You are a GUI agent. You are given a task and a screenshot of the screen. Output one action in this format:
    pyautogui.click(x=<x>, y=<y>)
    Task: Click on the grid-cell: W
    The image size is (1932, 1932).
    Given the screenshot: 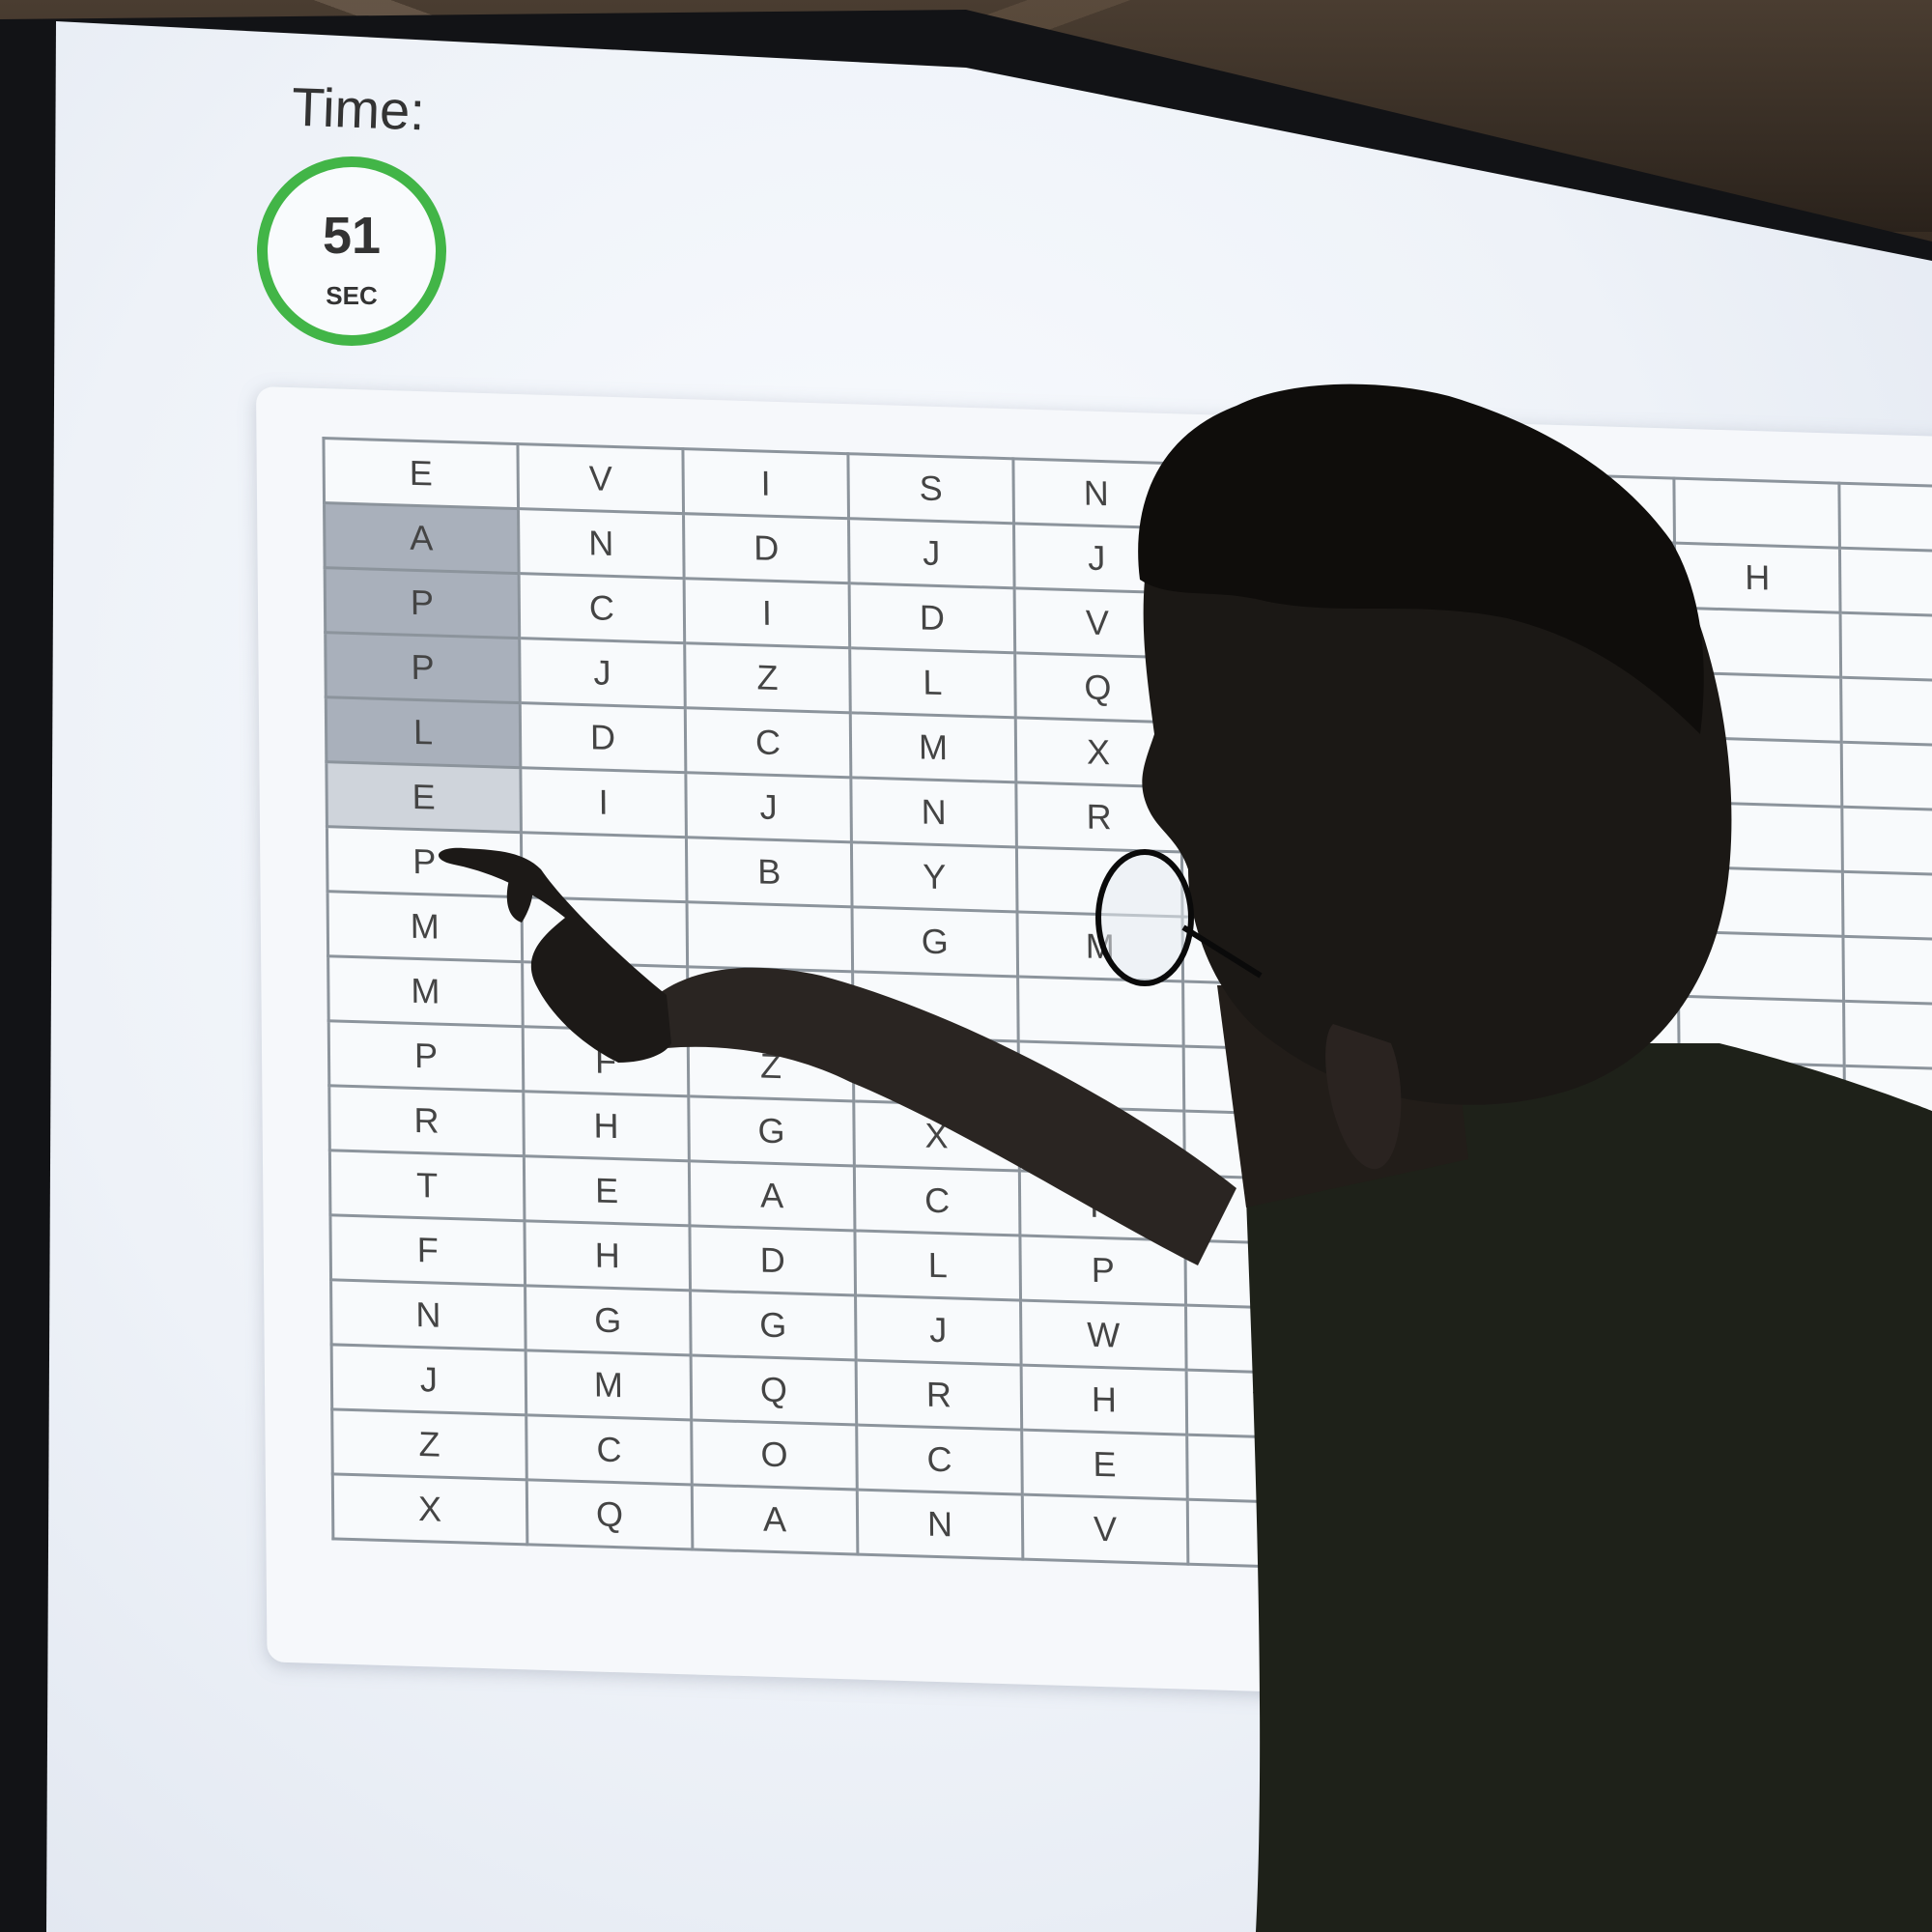 What is the action you would take?
    pyautogui.click(x=1269, y=1405)
    